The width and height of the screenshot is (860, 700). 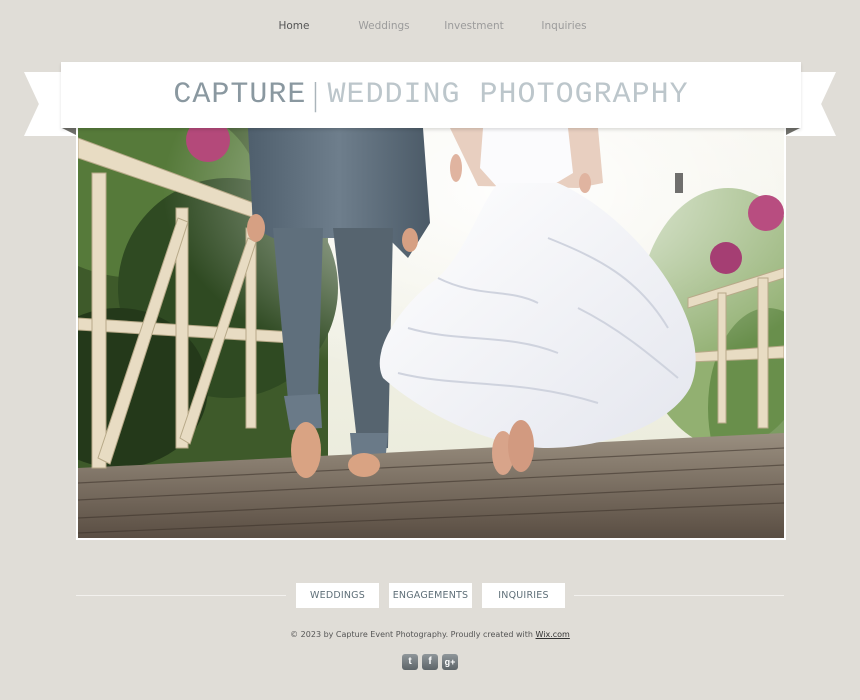 What do you see at coordinates (181, 595) in the screenshot?
I see `divider-left` at bounding box center [181, 595].